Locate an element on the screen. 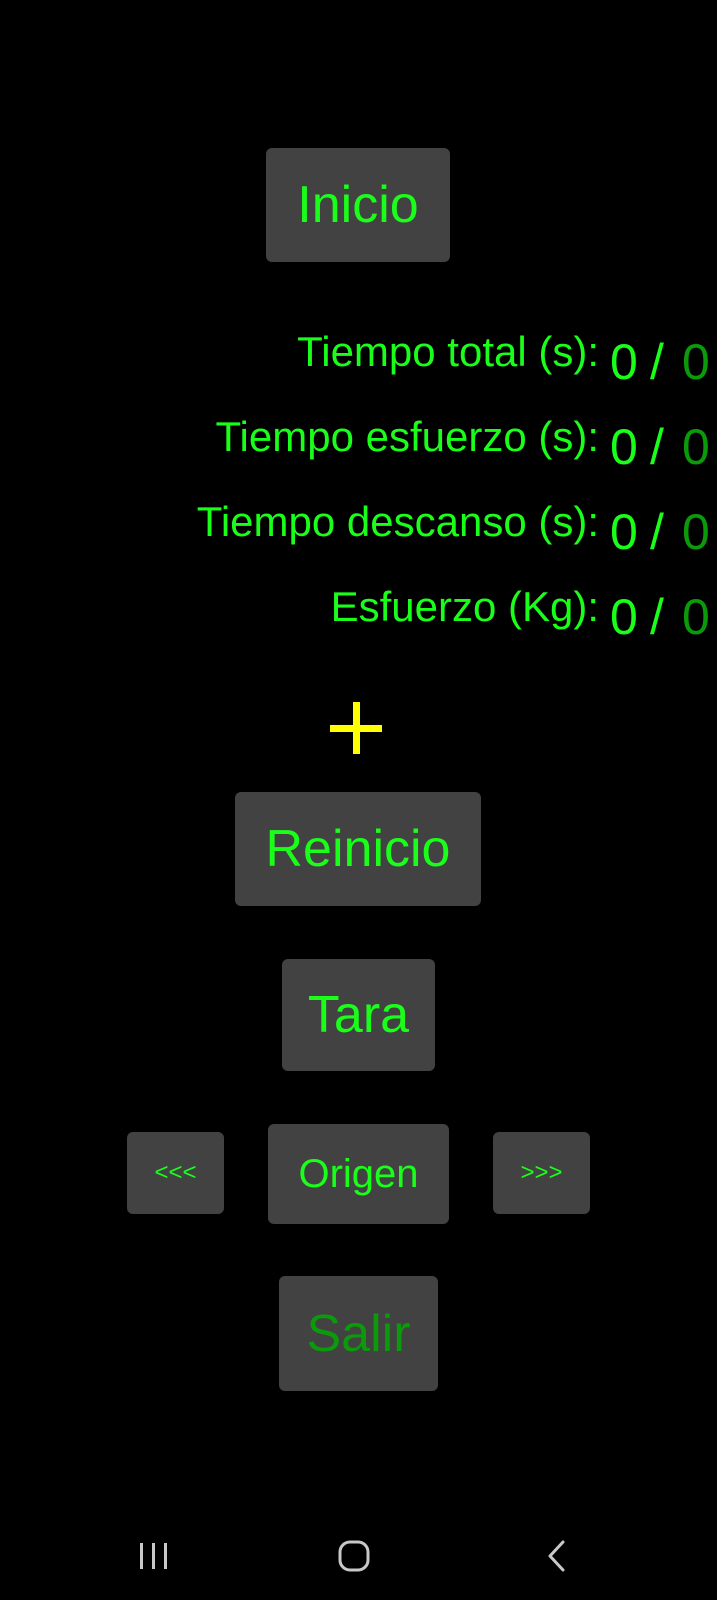 This screenshot has width=717, height=1600. reinicio-button-label: Reinicio is located at coordinates (358, 849).